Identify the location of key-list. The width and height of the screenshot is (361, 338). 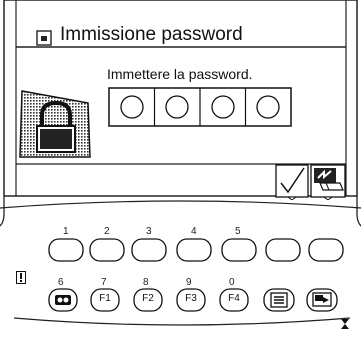
(279, 300).